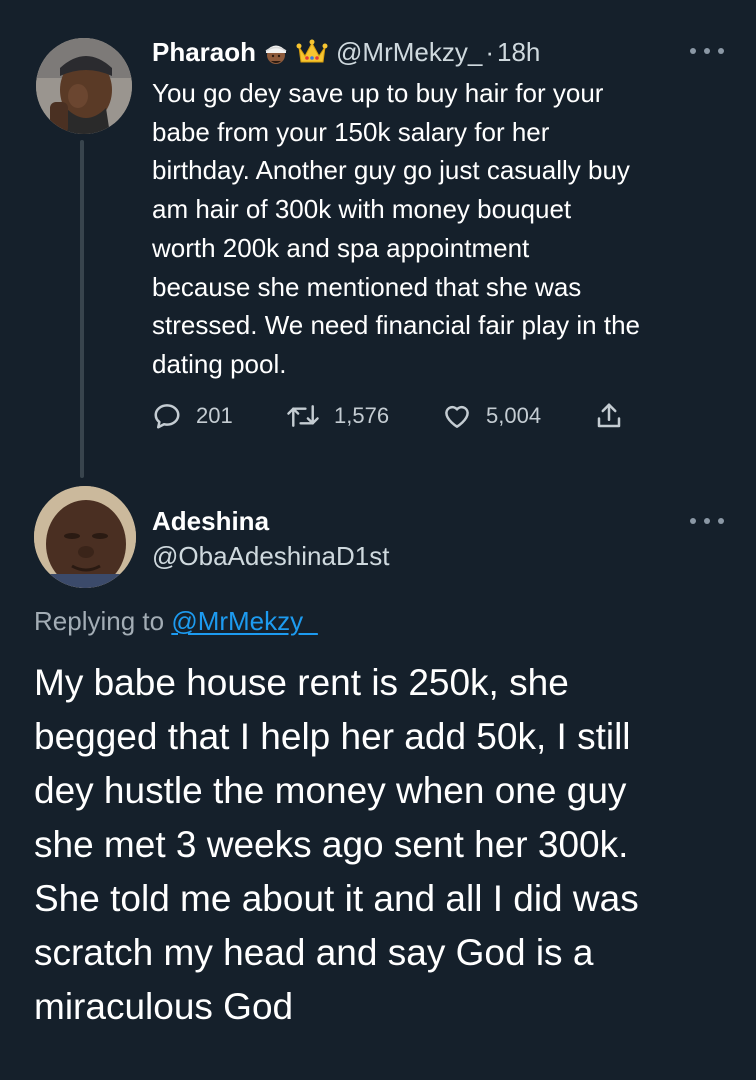 The height and width of the screenshot is (1080, 756). I want to click on author-handle: @MrMekzy_, so click(409, 52).